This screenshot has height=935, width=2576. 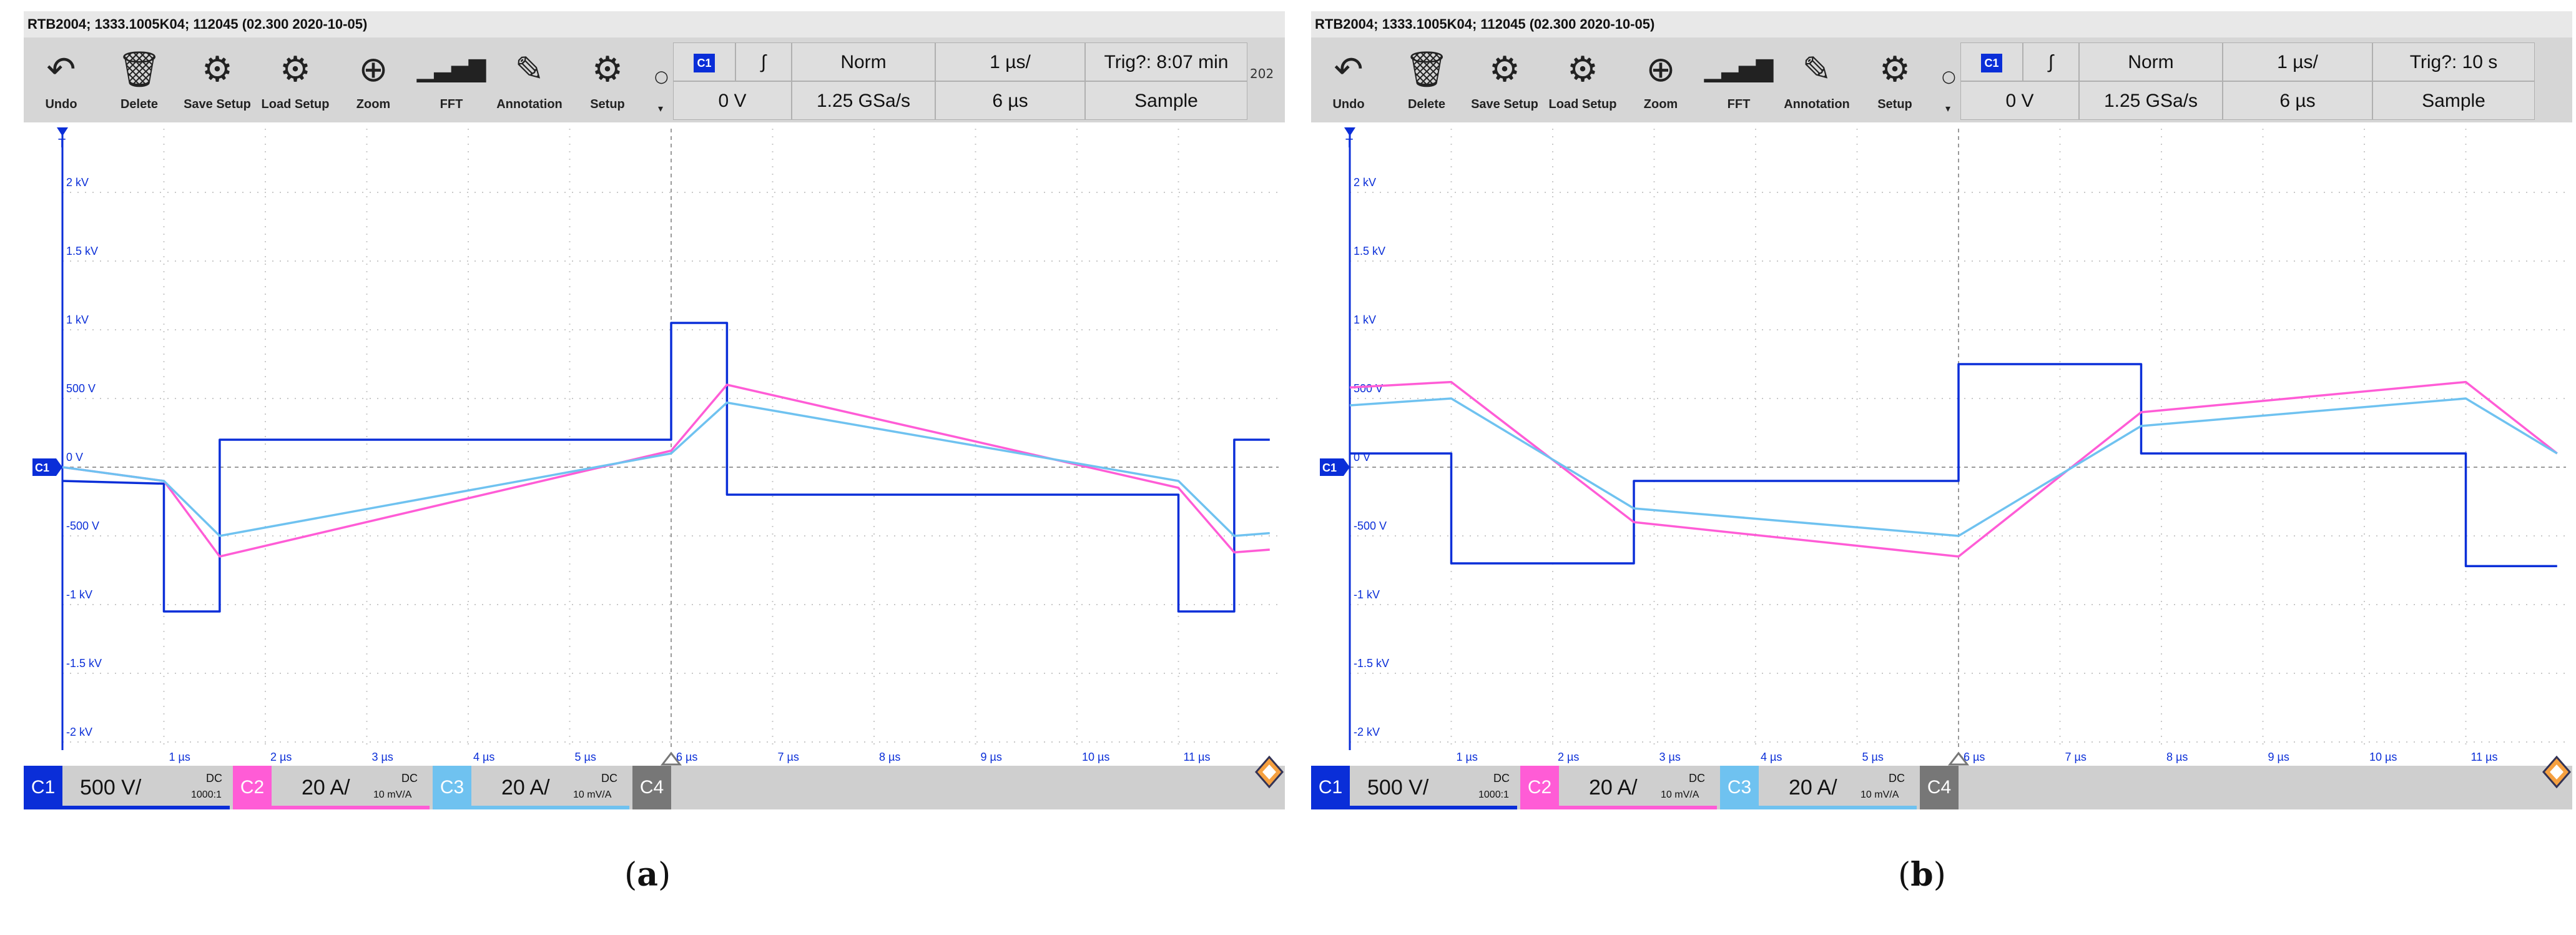 I want to click on channel-tag: C3, so click(x=452, y=787).